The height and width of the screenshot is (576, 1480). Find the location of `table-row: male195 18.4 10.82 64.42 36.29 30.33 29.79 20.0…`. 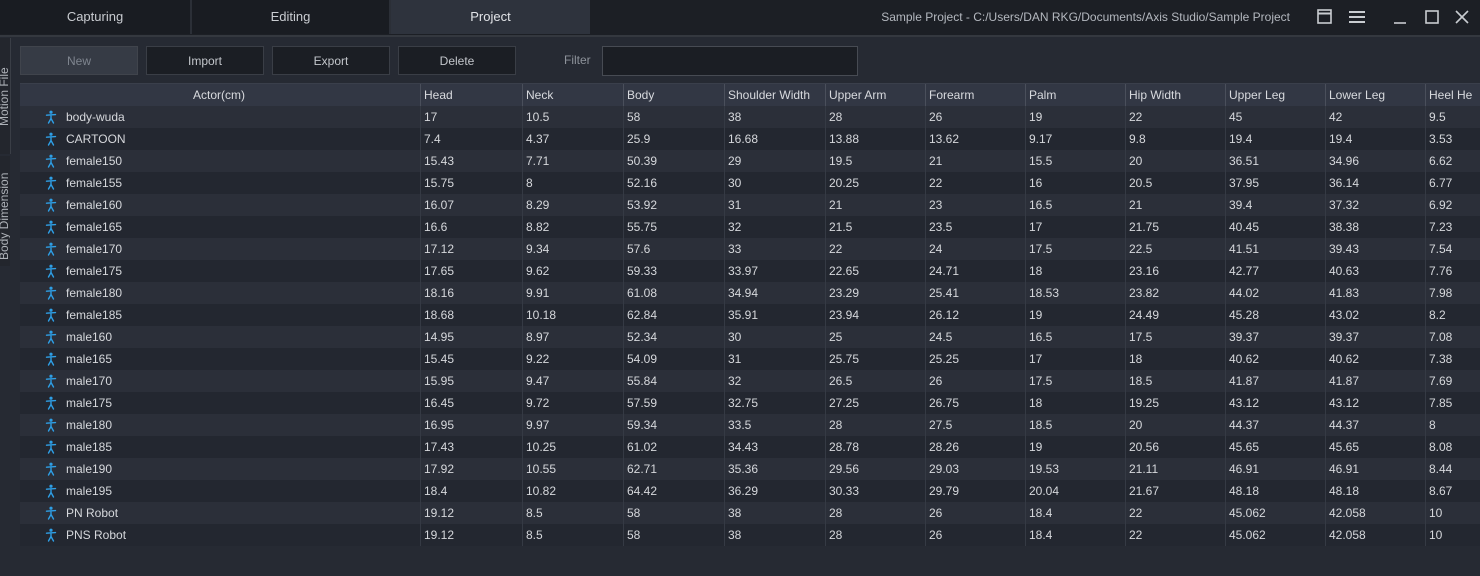

table-row: male195 18.4 10.82 64.42 36.29 30.33 29.79 20.0… is located at coordinates (750, 491).